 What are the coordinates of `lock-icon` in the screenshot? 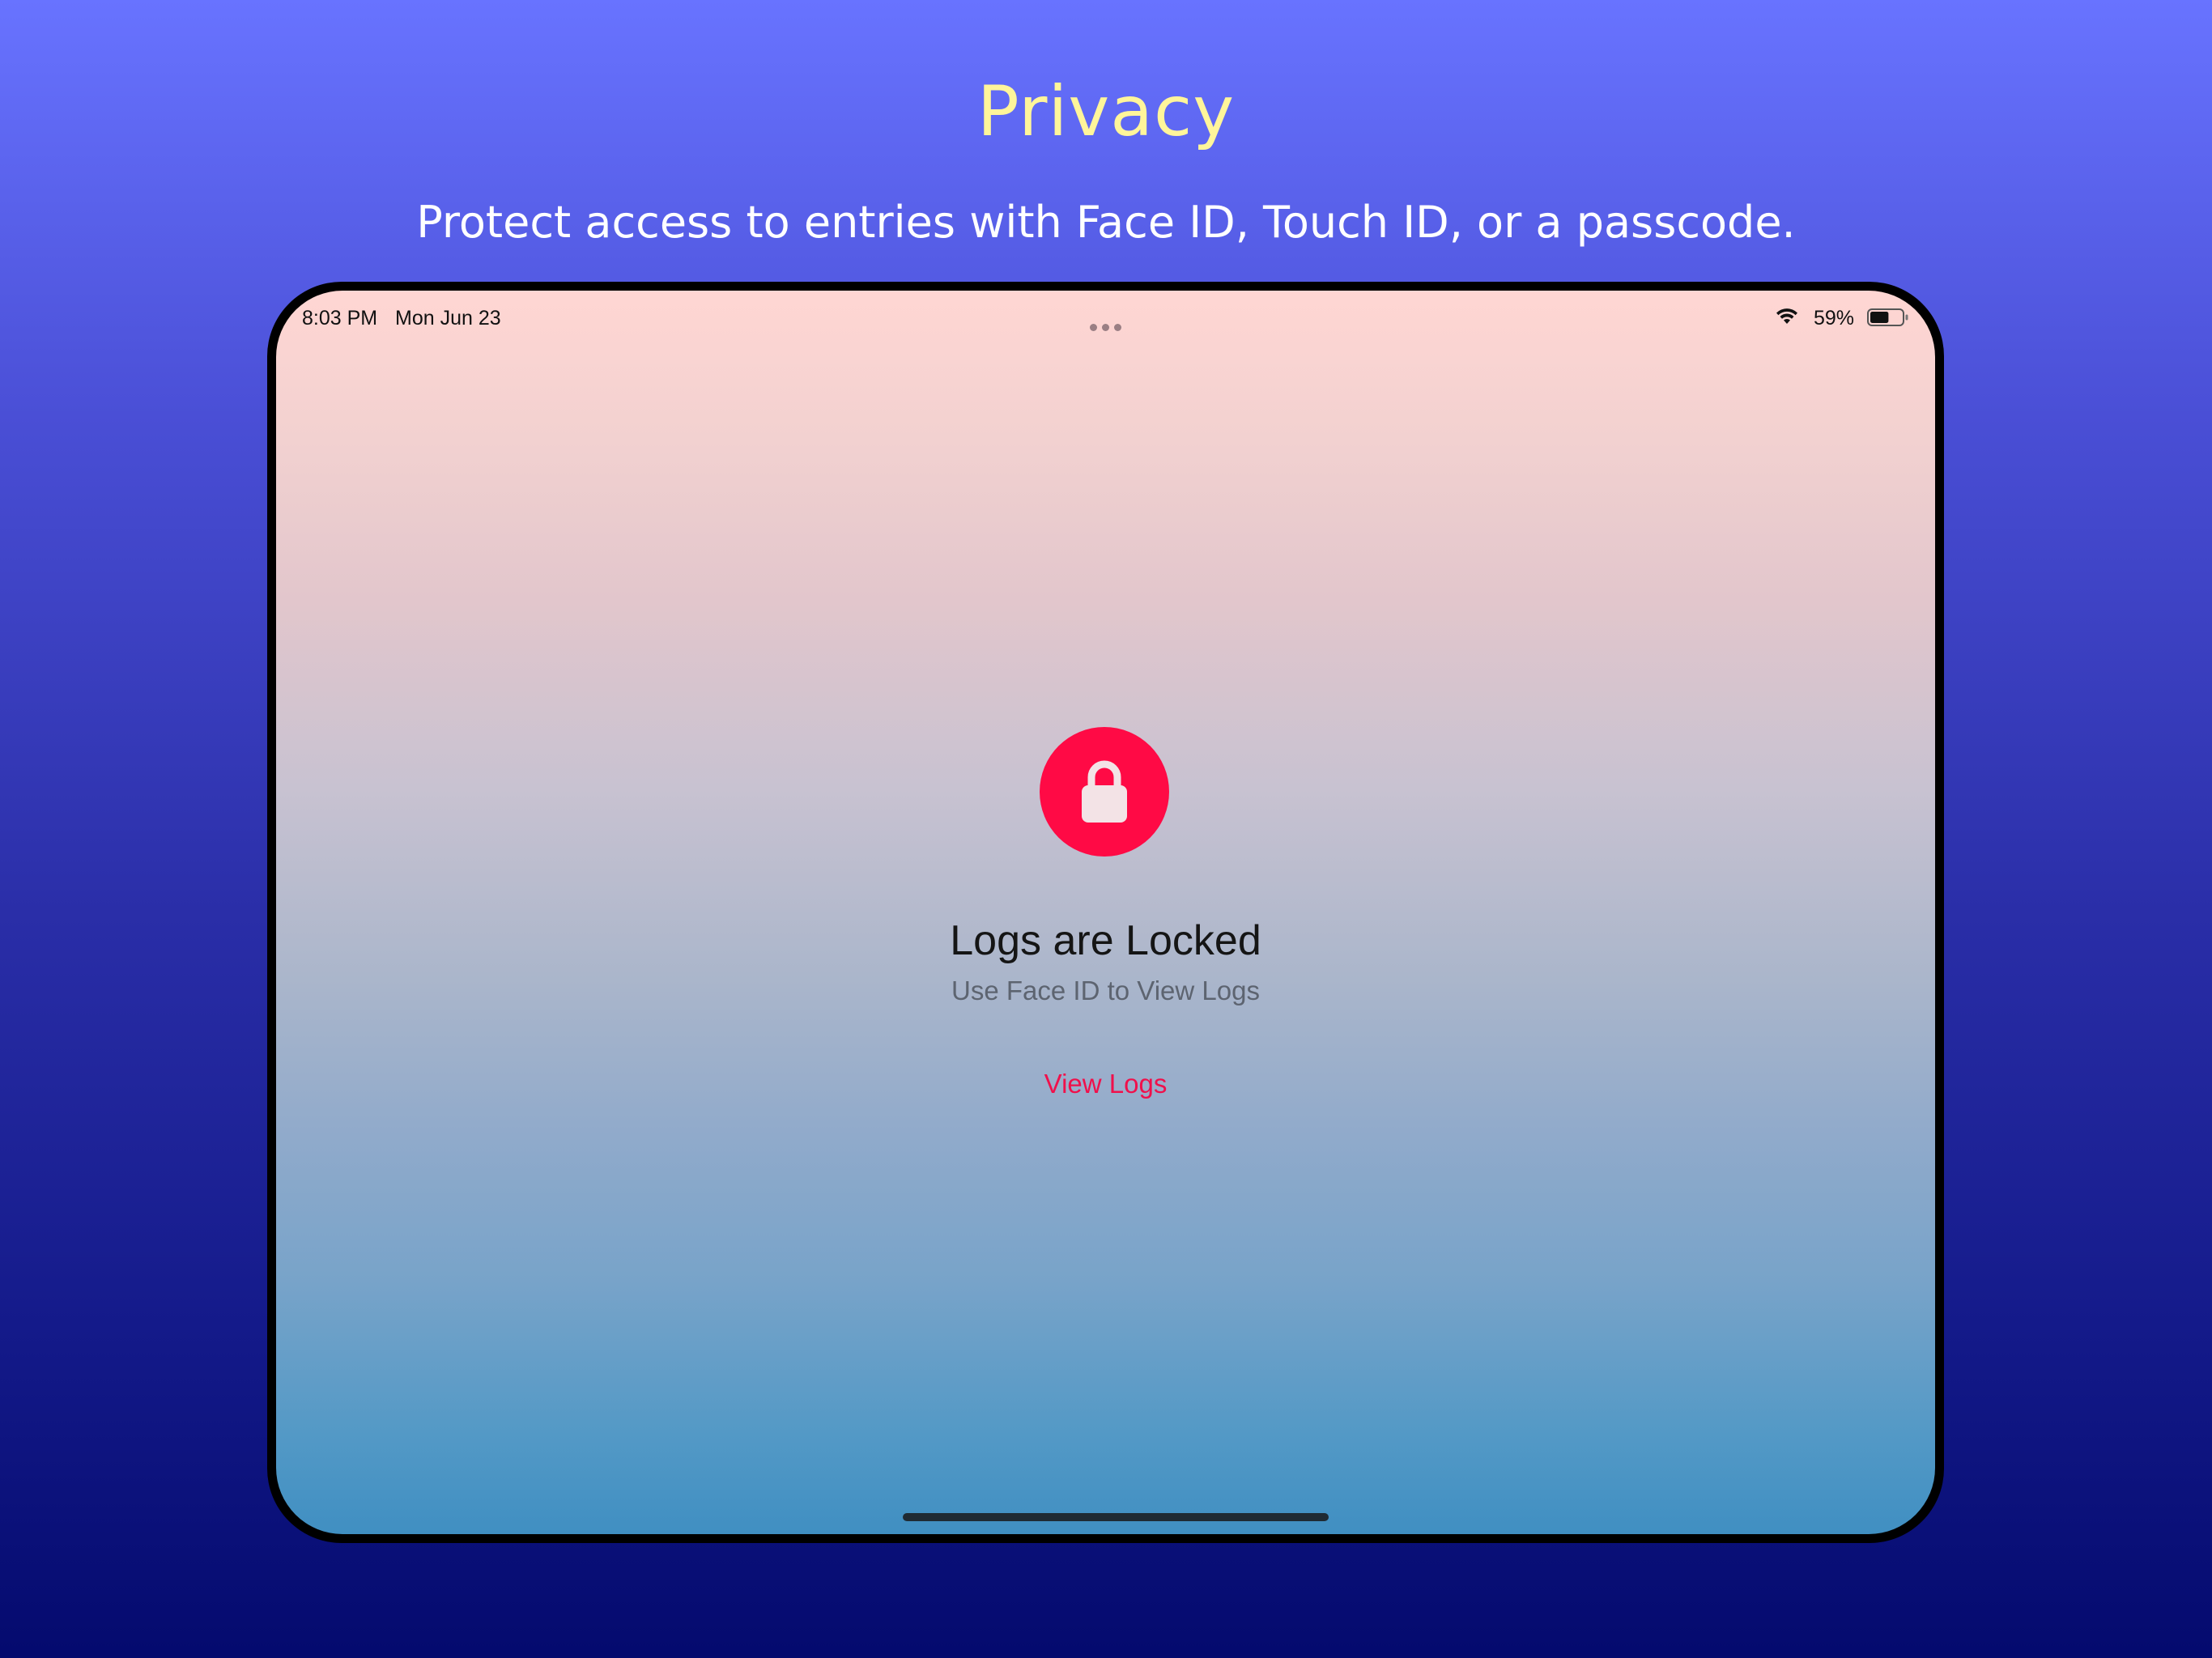 It's located at (1104, 791).